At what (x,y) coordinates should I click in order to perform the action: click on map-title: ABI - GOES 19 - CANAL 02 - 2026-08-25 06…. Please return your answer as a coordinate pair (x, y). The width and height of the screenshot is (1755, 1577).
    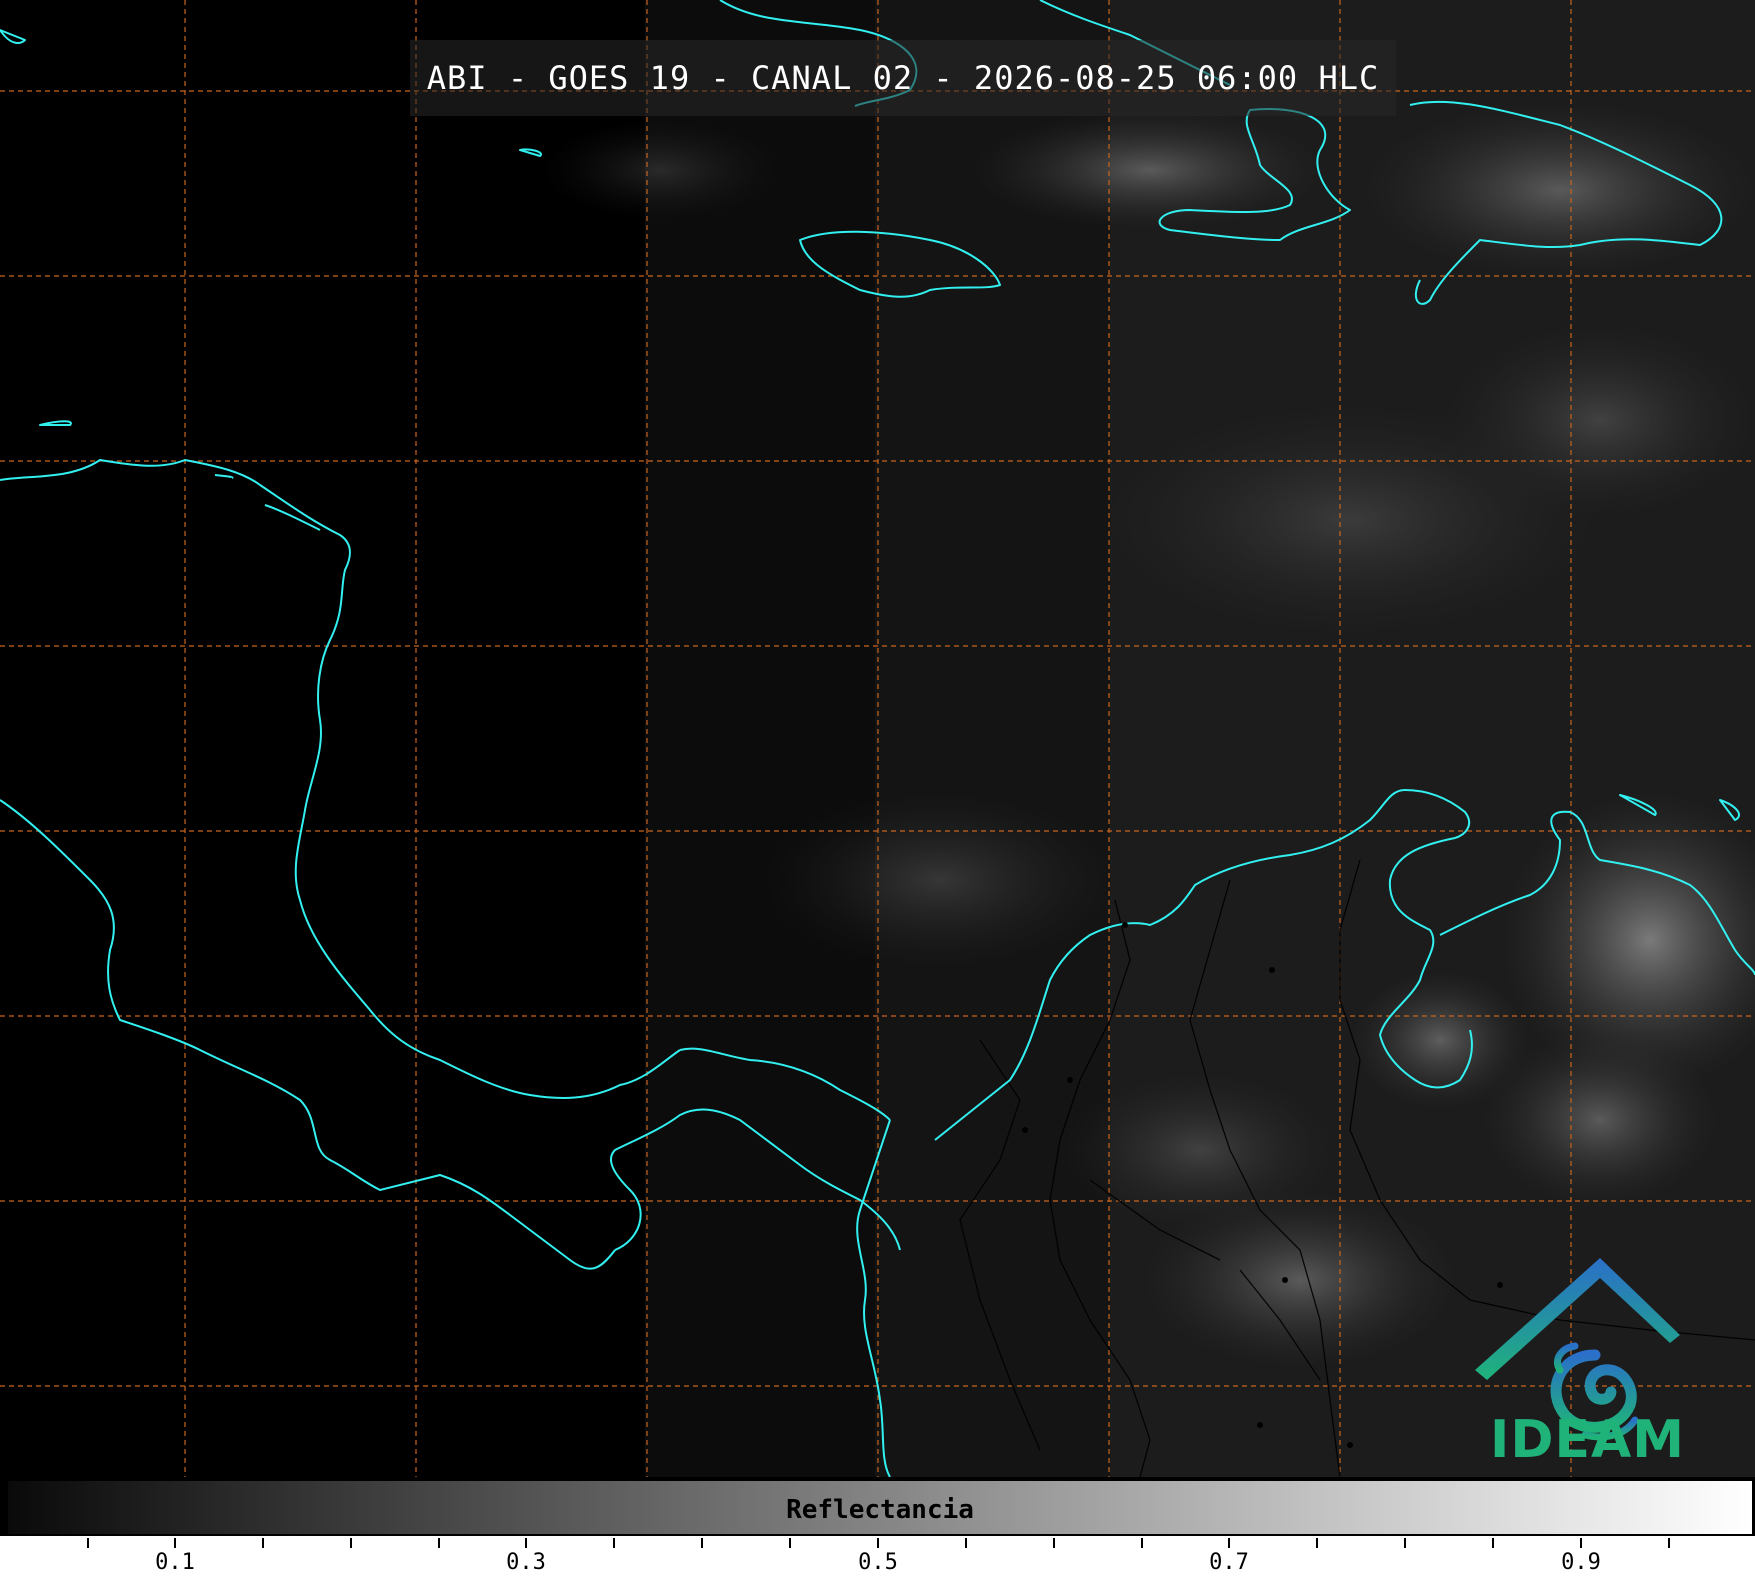
    Looking at the image, I should click on (903, 78).